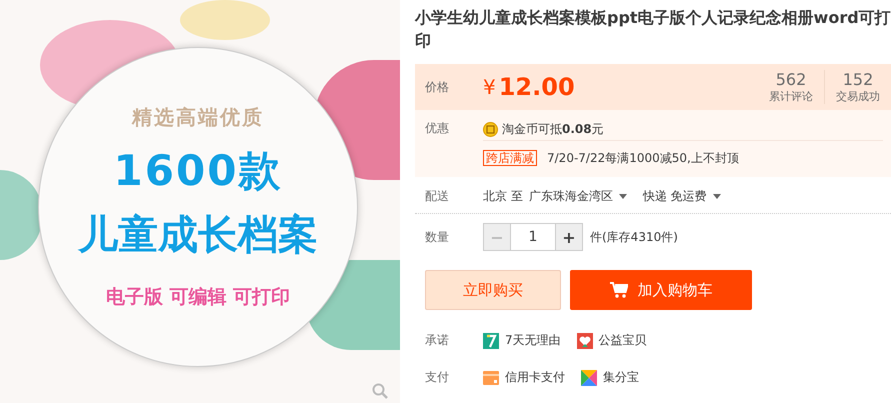 The image size is (891, 403). Describe the element at coordinates (437, 340) in the screenshot. I see `field-label: 承诺` at that location.